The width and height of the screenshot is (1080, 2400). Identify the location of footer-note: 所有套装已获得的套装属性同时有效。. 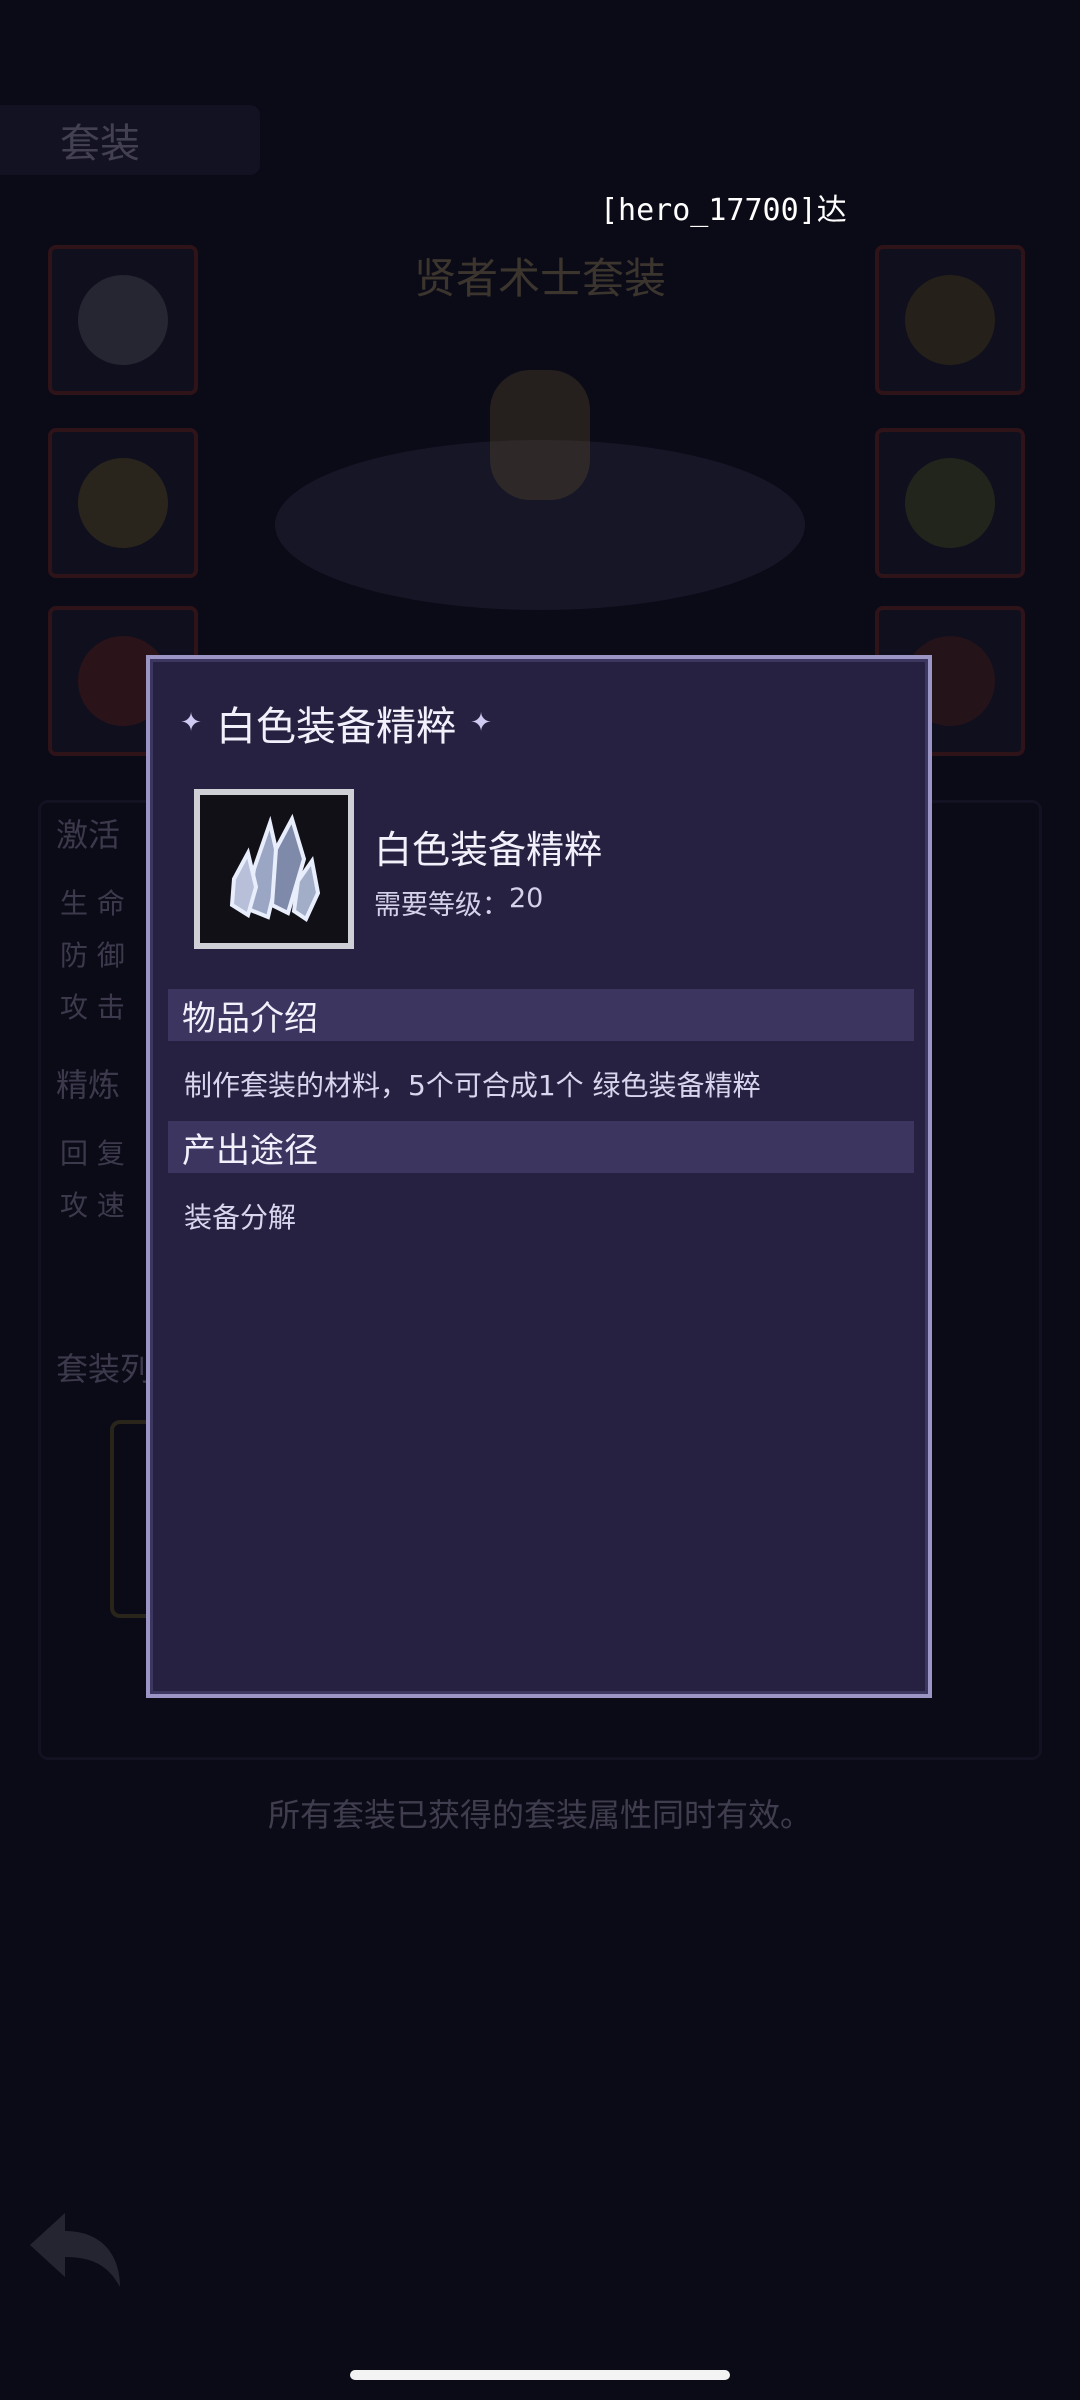
(539, 1815).